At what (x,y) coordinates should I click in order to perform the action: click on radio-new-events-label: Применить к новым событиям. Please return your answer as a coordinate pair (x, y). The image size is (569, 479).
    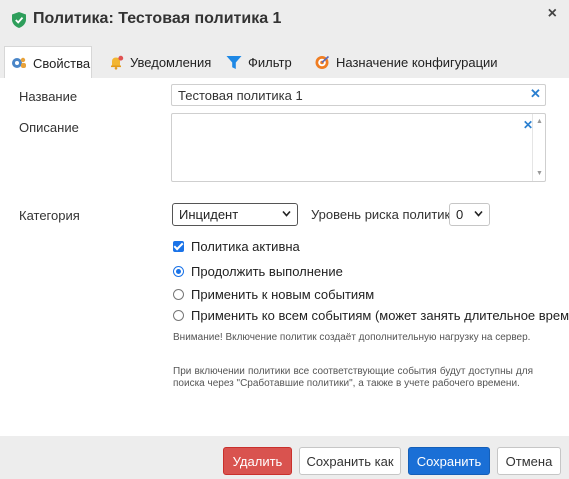
    Looking at the image, I should click on (283, 294).